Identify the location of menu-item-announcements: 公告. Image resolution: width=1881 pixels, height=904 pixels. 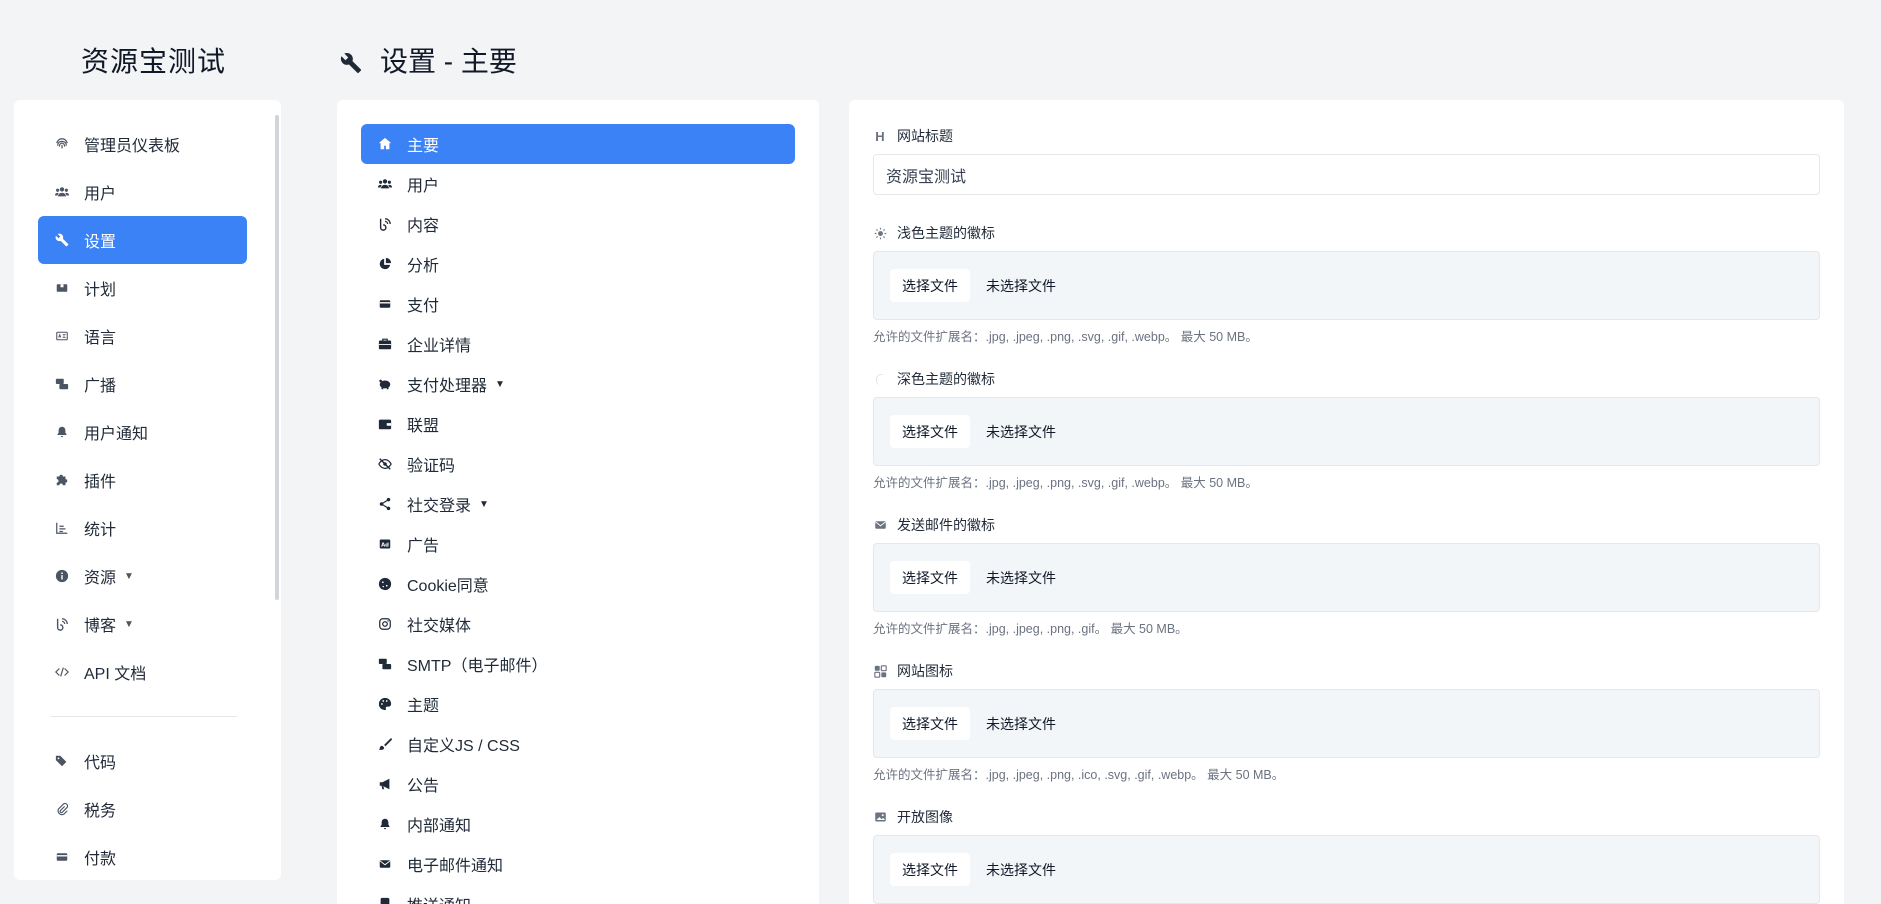
(578, 784).